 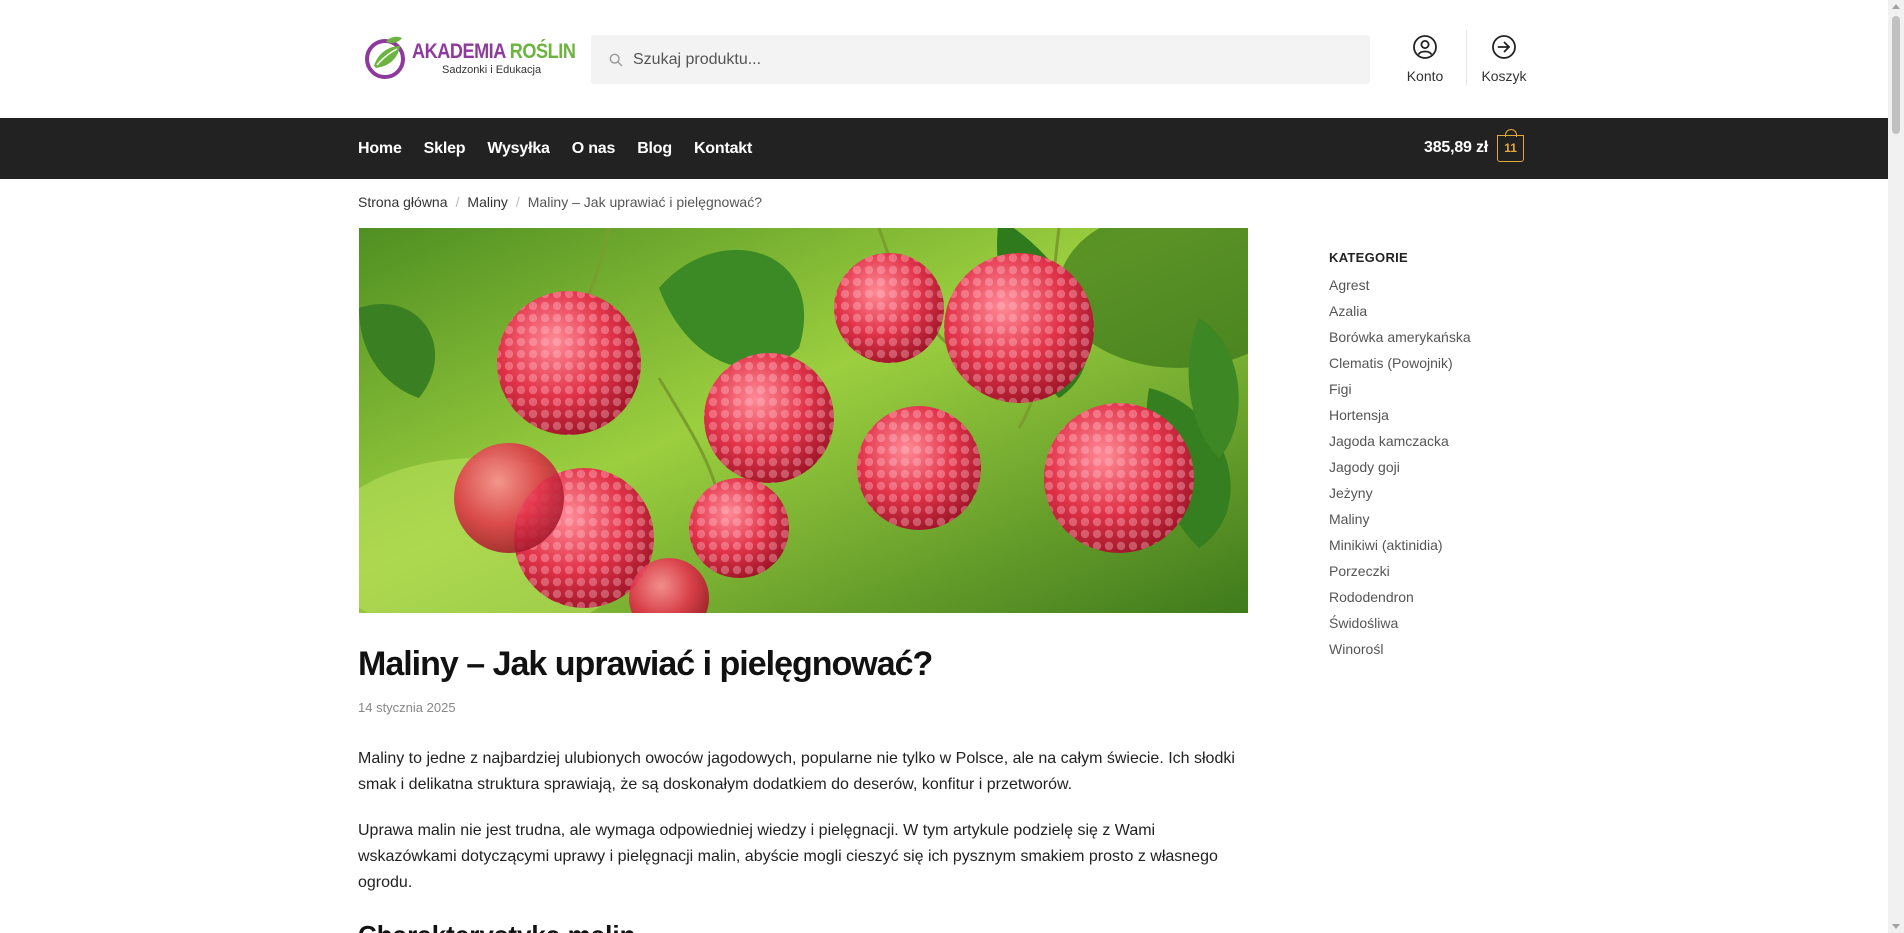 What do you see at coordinates (1504, 47) in the screenshot?
I see `arrow-circle-right-icon` at bounding box center [1504, 47].